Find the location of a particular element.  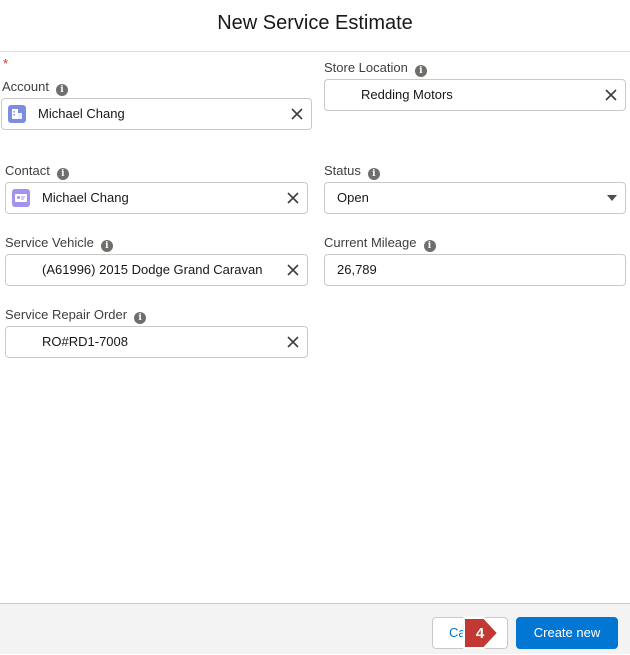

modal-title: New Service Estimate is located at coordinates (315, 23).